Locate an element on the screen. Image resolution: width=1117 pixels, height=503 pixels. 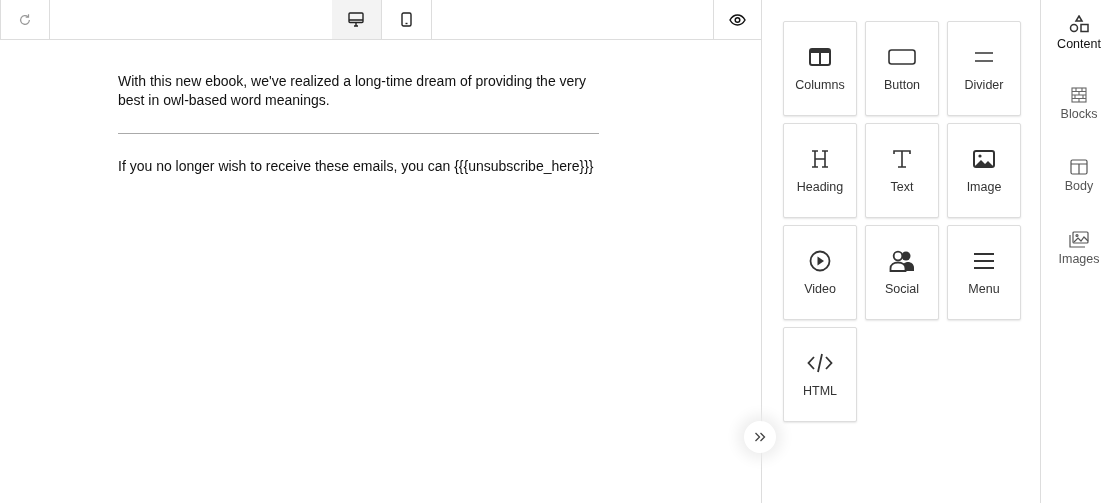
collapse-button is located at coordinates (760, 437).